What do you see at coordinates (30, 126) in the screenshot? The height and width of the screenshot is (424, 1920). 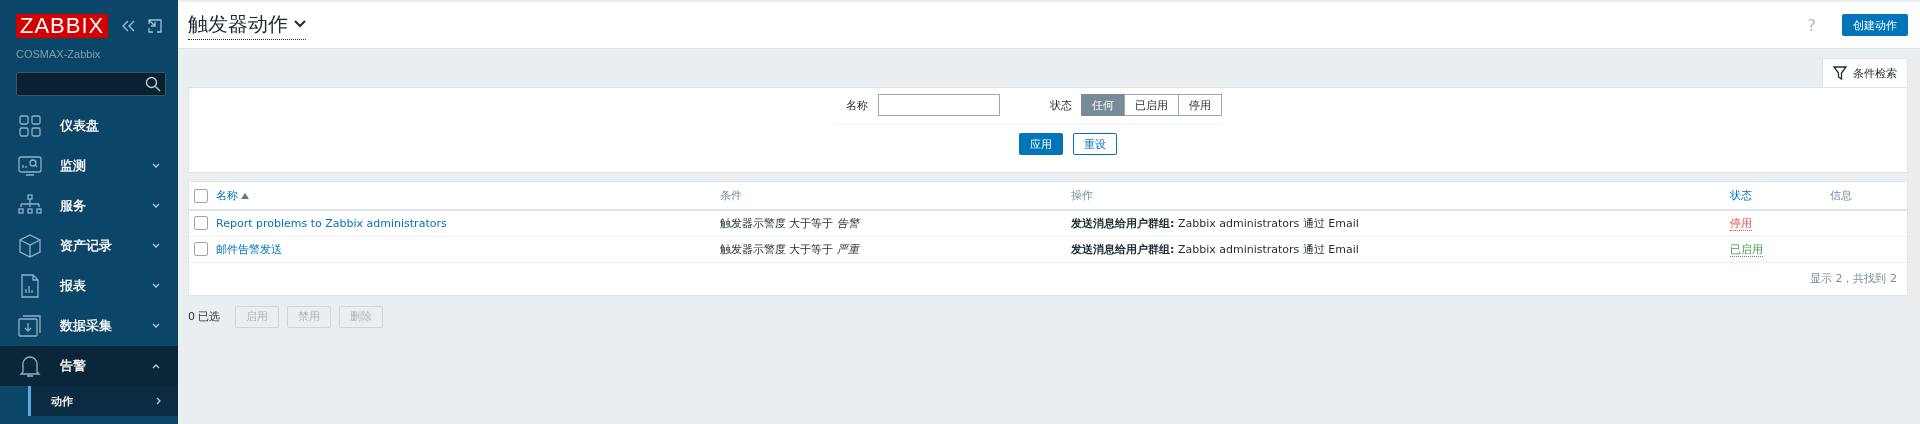 I see `grid-icon` at bounding box center [30, 126].